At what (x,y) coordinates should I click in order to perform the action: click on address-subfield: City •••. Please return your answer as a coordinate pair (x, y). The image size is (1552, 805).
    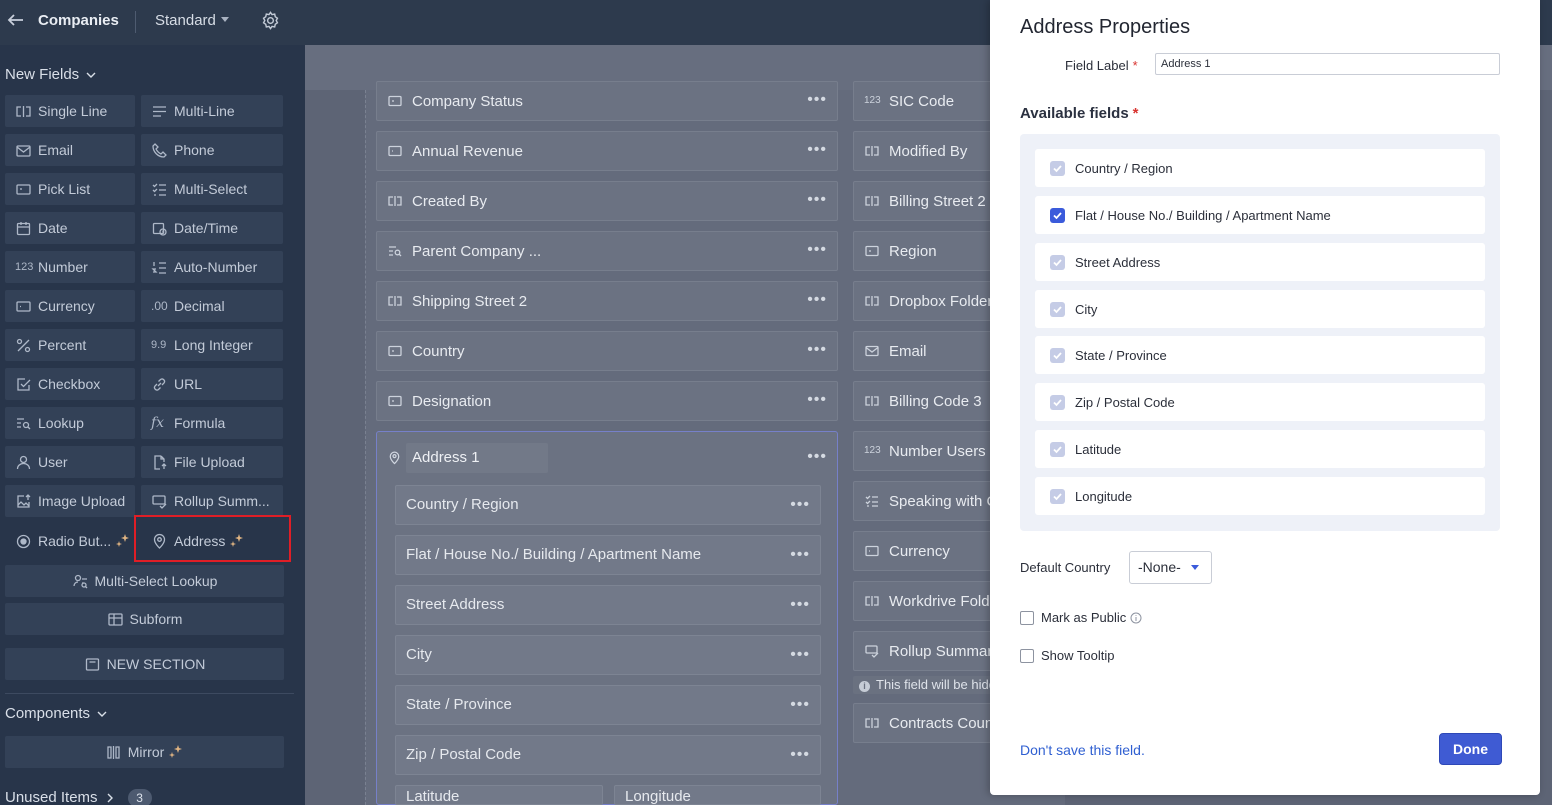
    Looking at the image, I should click on (608, 655).